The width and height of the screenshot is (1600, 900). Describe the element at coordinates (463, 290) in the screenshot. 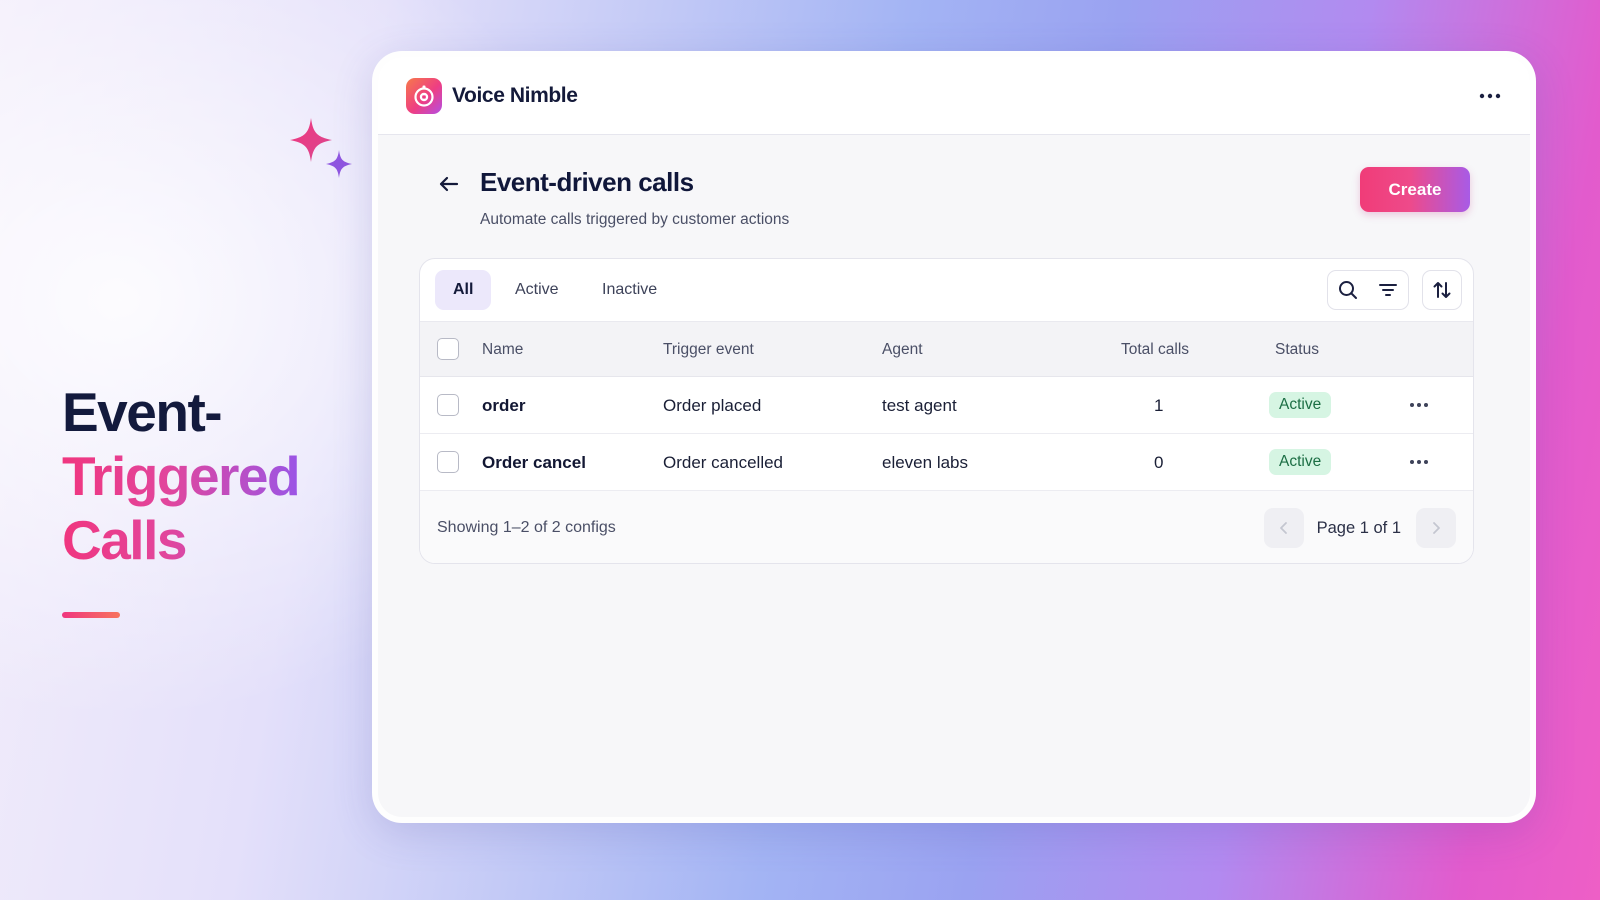

I see `tab-all: All` at that location.